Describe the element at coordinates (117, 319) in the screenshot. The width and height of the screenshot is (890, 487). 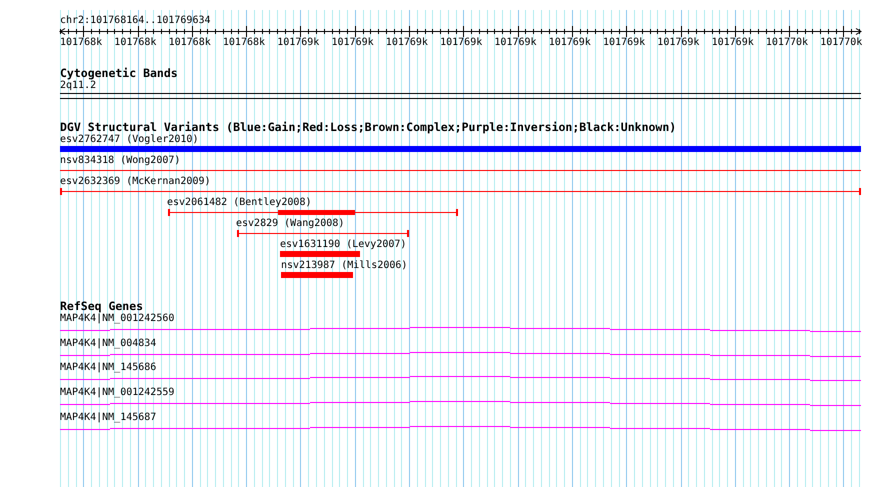
I see `gene-label: MAP4K4|NM_001242560` at that location.